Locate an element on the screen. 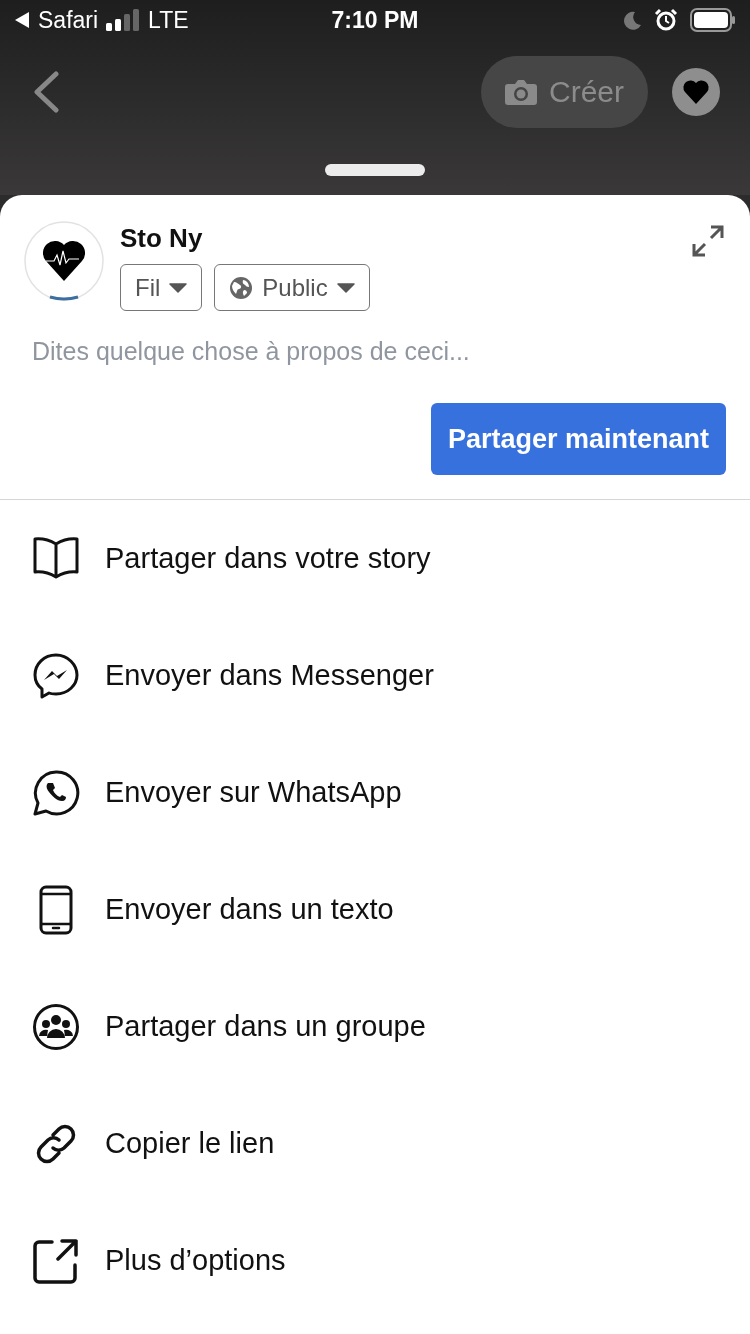 The image size is (750, 1334). share-option: Envoyer dans un texto is located at coordinates (375, 909).